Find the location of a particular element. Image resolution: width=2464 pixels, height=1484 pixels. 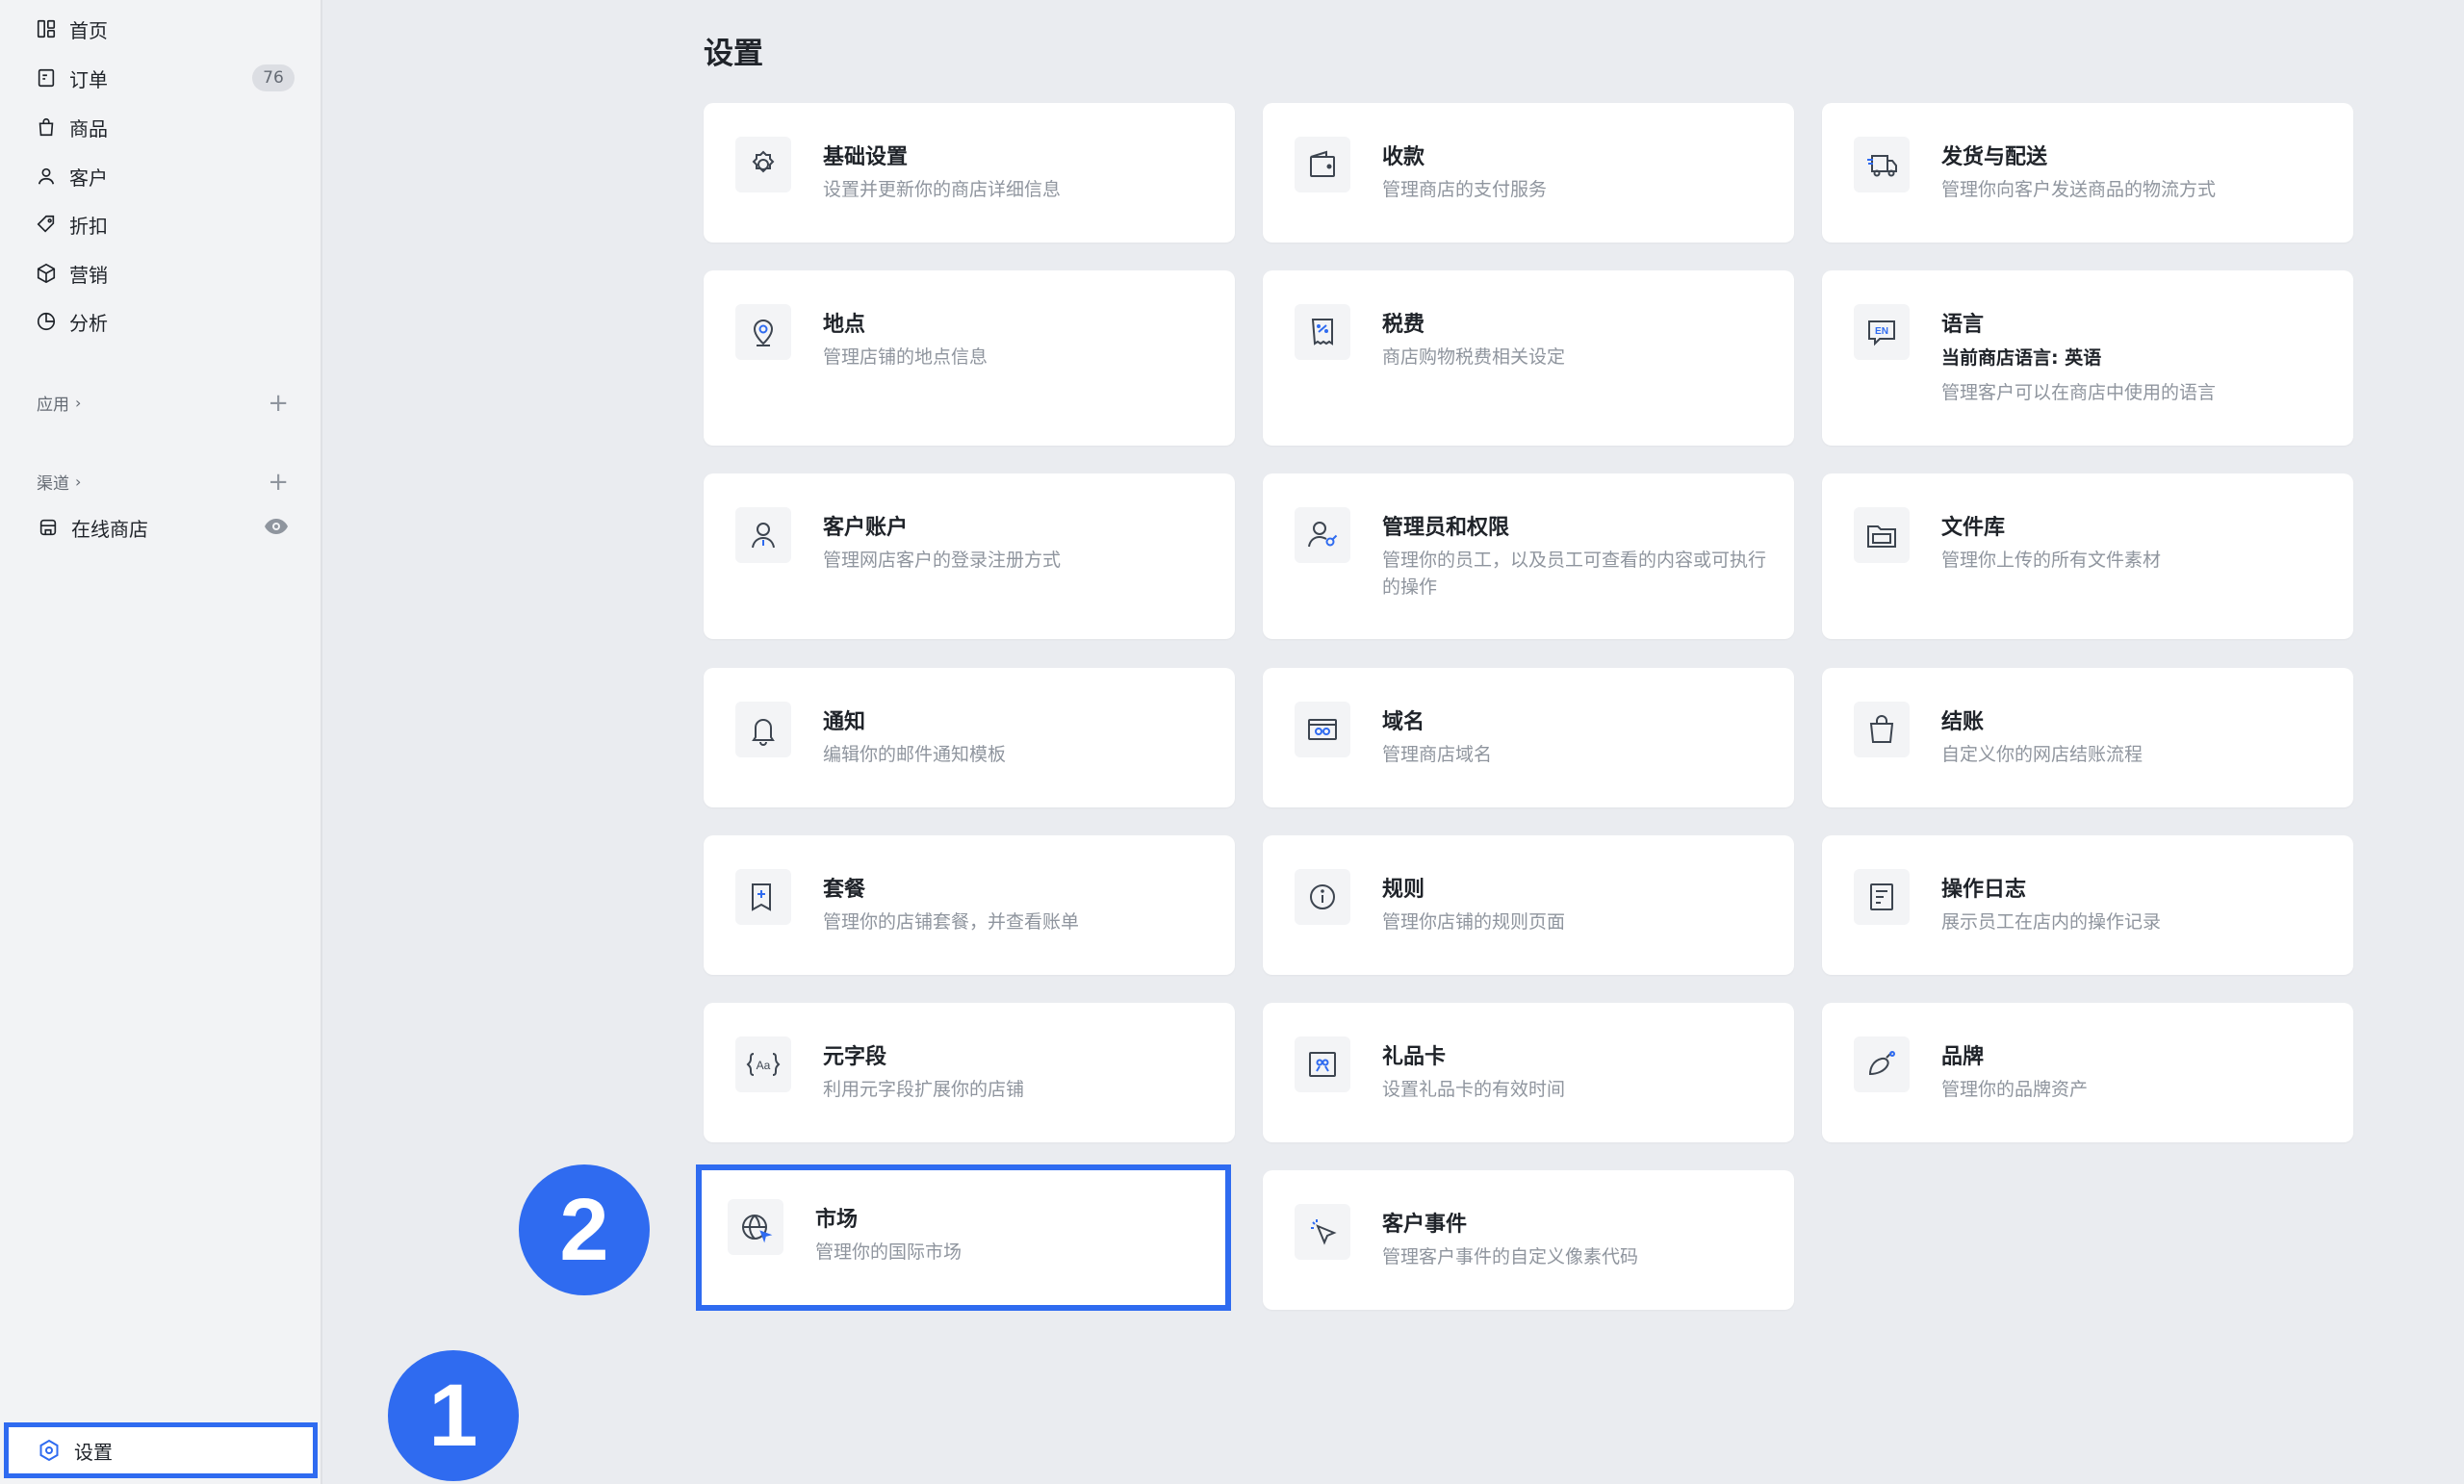

sidebar-item-analytics: 分析 is located at coordinates (165, 322).